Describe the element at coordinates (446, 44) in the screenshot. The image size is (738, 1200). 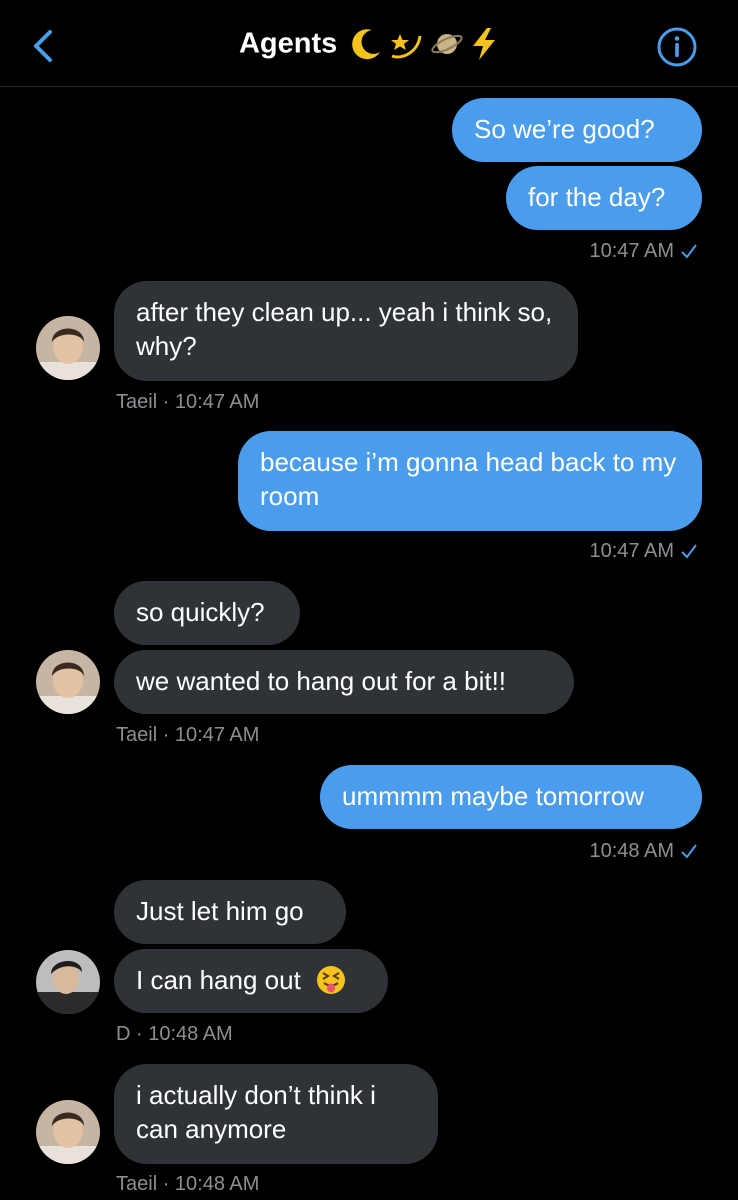
I see `ringed-planet-icon` at that location.